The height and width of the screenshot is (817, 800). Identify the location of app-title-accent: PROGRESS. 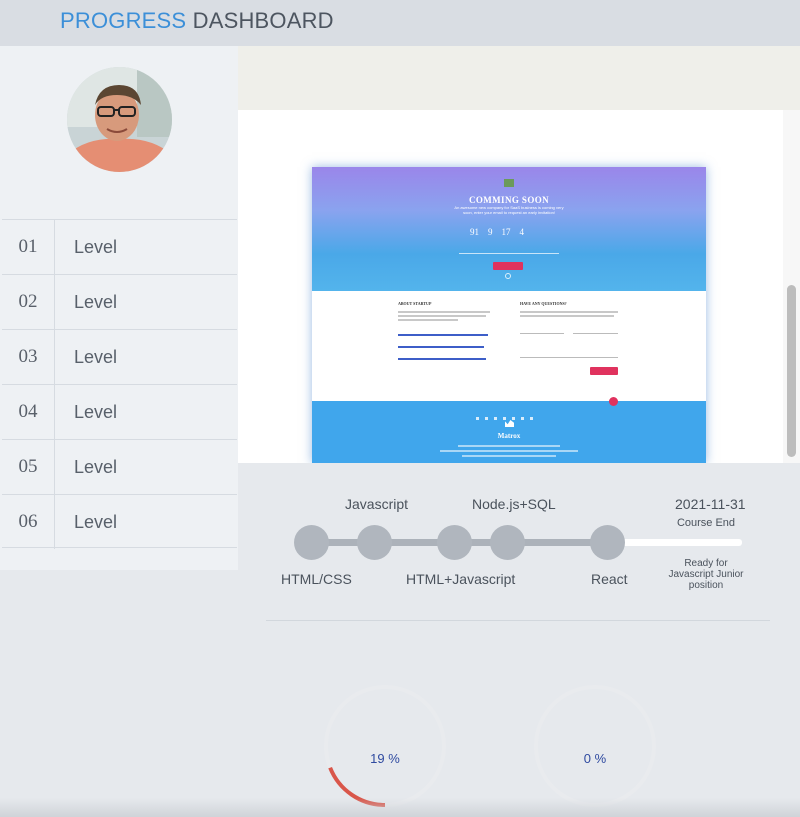
(123, 20).